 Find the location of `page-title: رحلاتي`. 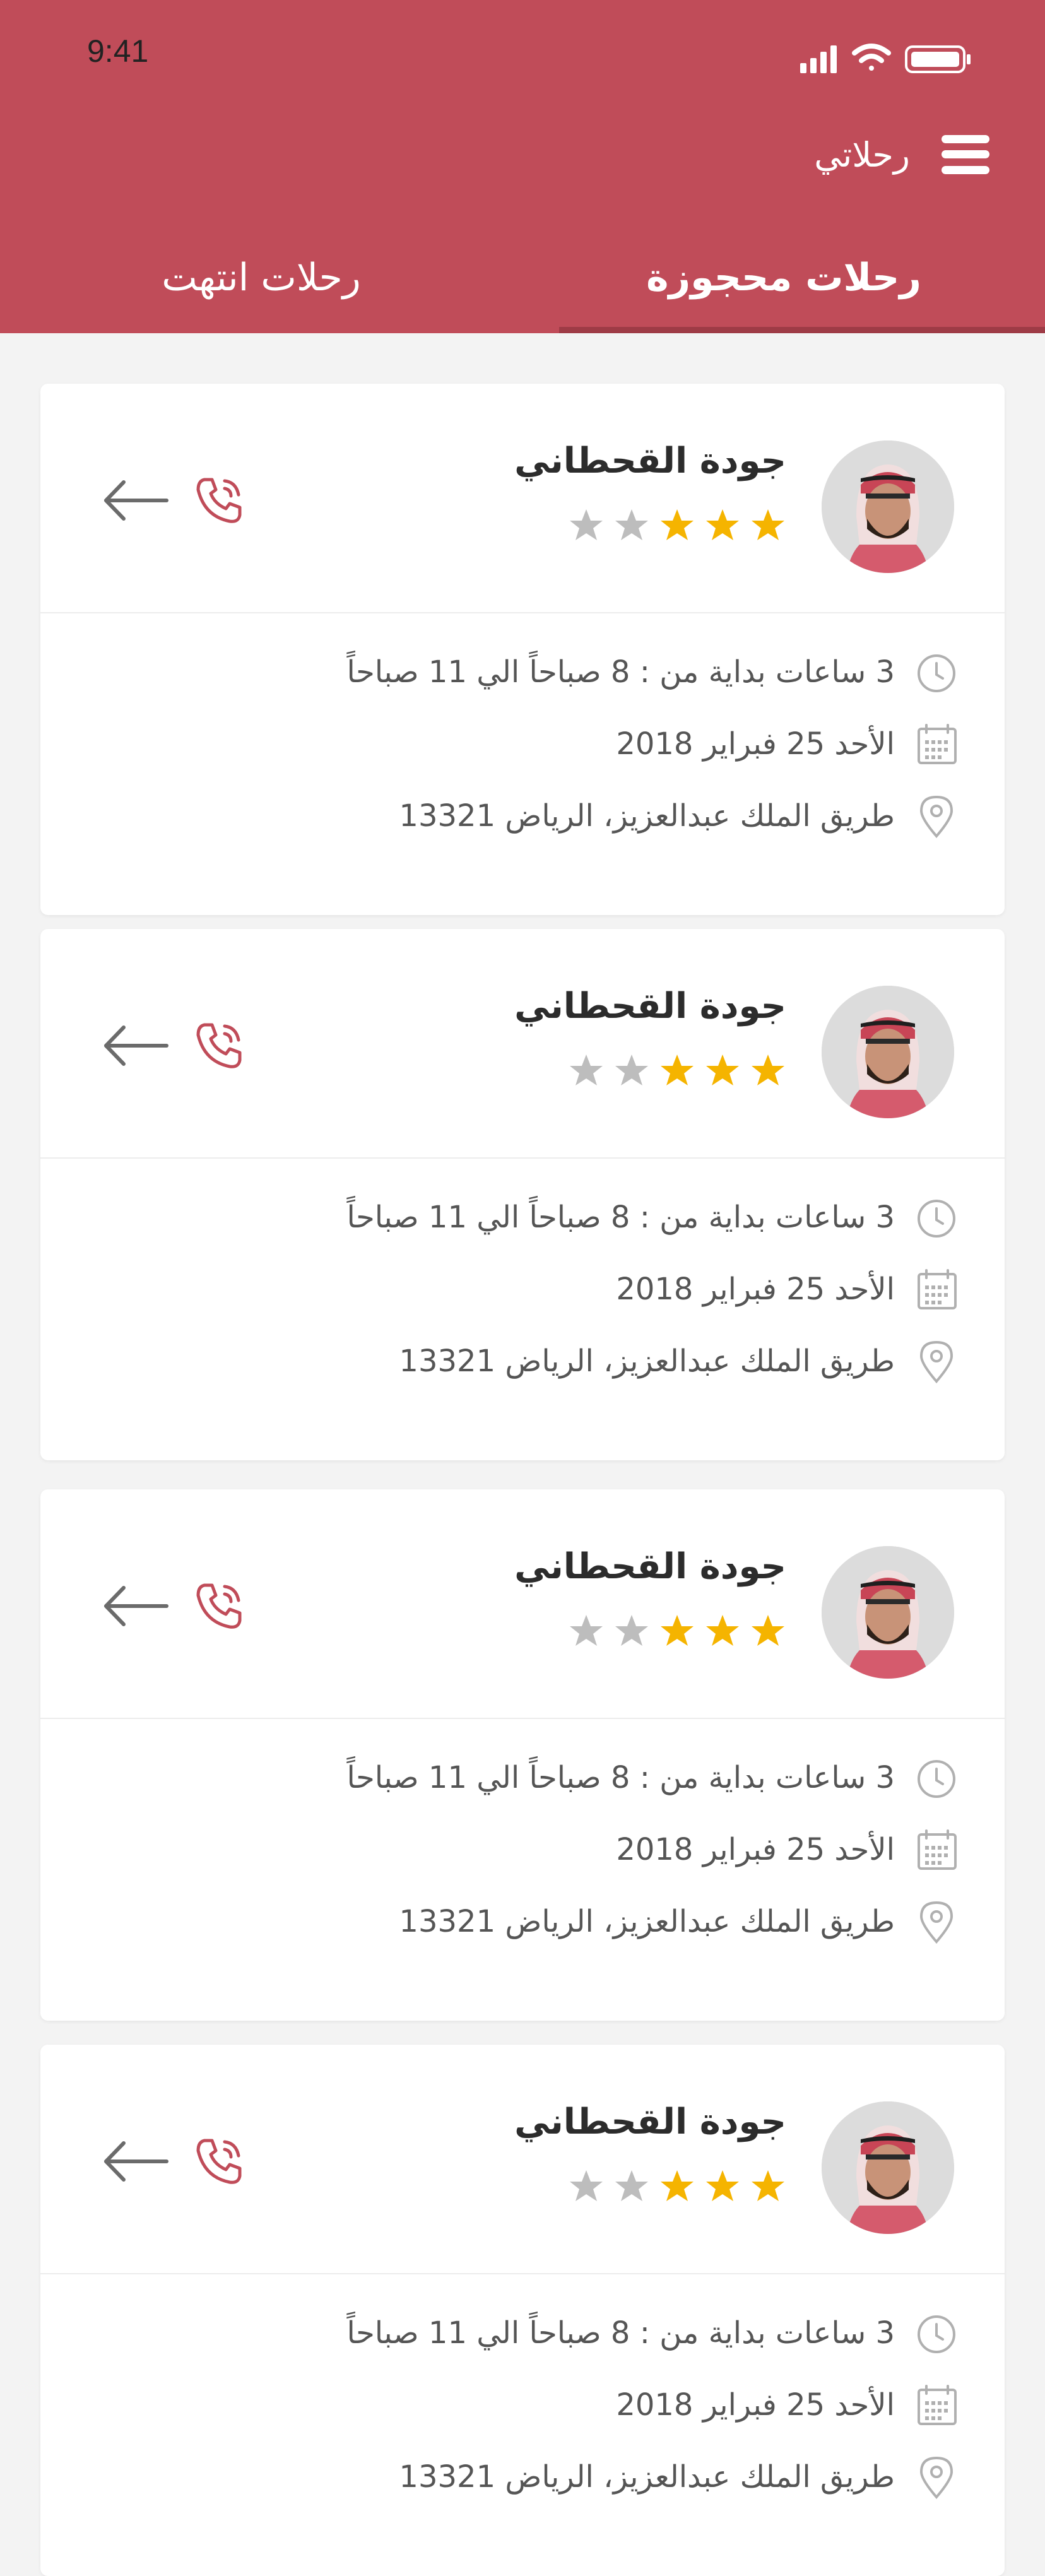

page-title: رحلاتي is located at coordinates (862, 154).